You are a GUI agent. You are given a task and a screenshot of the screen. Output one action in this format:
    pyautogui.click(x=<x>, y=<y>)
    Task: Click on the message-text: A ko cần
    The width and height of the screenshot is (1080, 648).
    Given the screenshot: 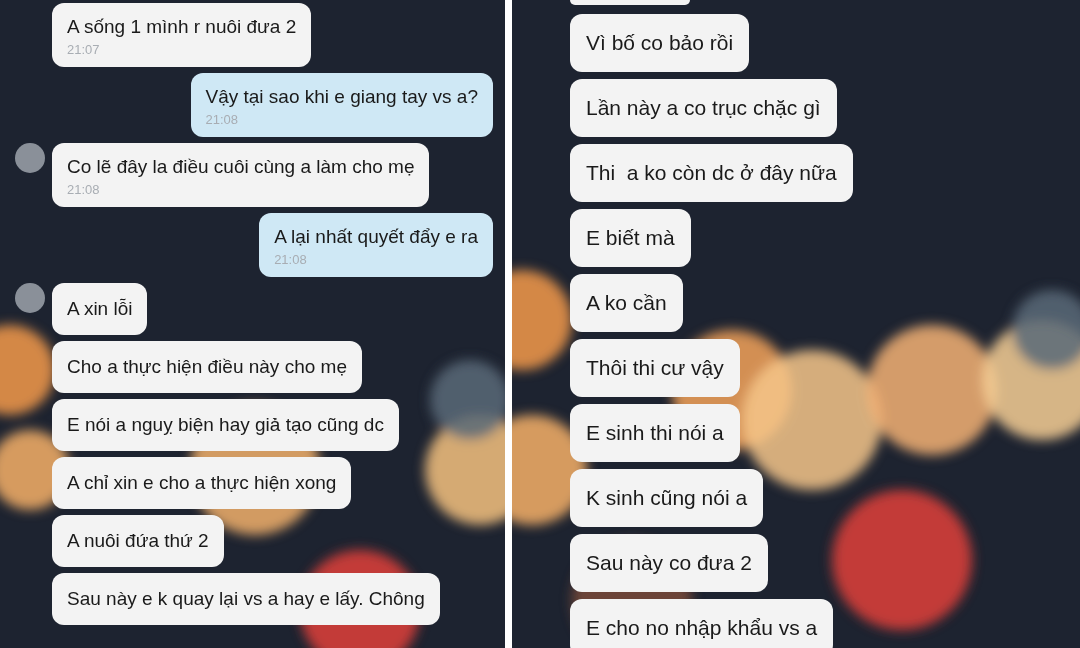 What is the action you would take?
    pyautogui.click(x=626, y=303)
    